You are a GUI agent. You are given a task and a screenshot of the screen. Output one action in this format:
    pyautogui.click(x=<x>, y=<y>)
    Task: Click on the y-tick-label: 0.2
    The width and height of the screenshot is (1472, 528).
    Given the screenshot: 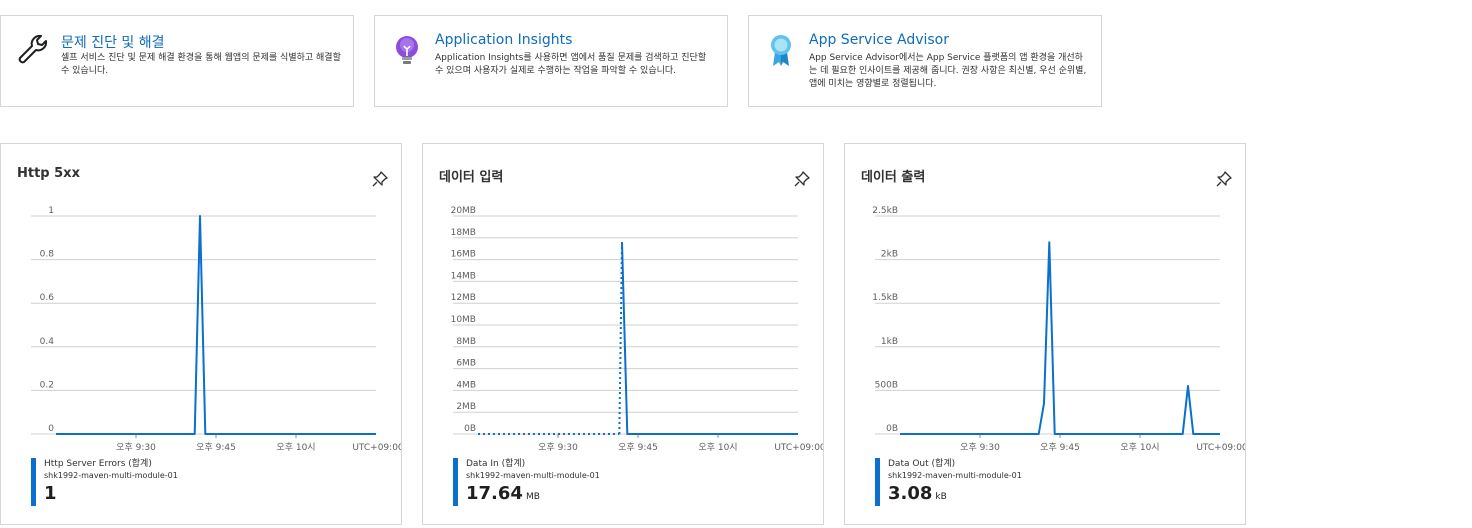 What is the action you would take?
    pyautogui.click(x=47, y=385)
    